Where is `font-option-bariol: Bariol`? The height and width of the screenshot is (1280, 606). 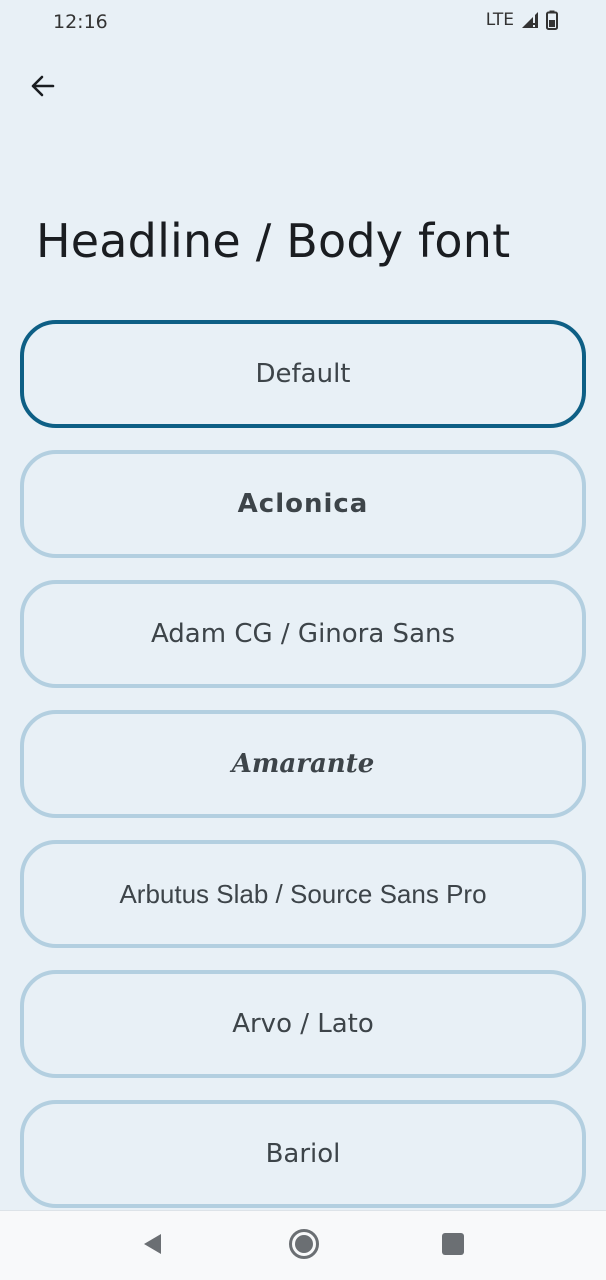
font-option-bariol: Bariol is located at coordinates (303, 1154).